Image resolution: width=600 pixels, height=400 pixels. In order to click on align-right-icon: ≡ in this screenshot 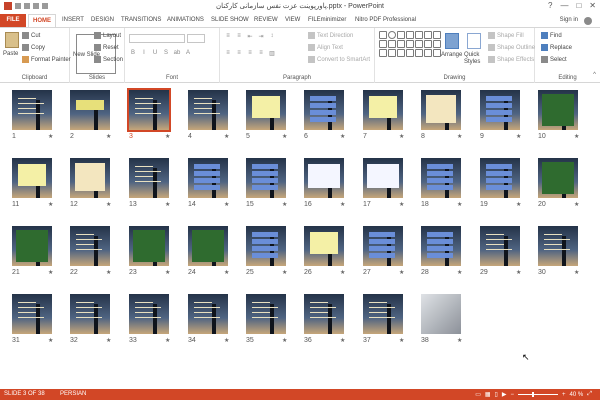, I will do `click(250, 53)`.